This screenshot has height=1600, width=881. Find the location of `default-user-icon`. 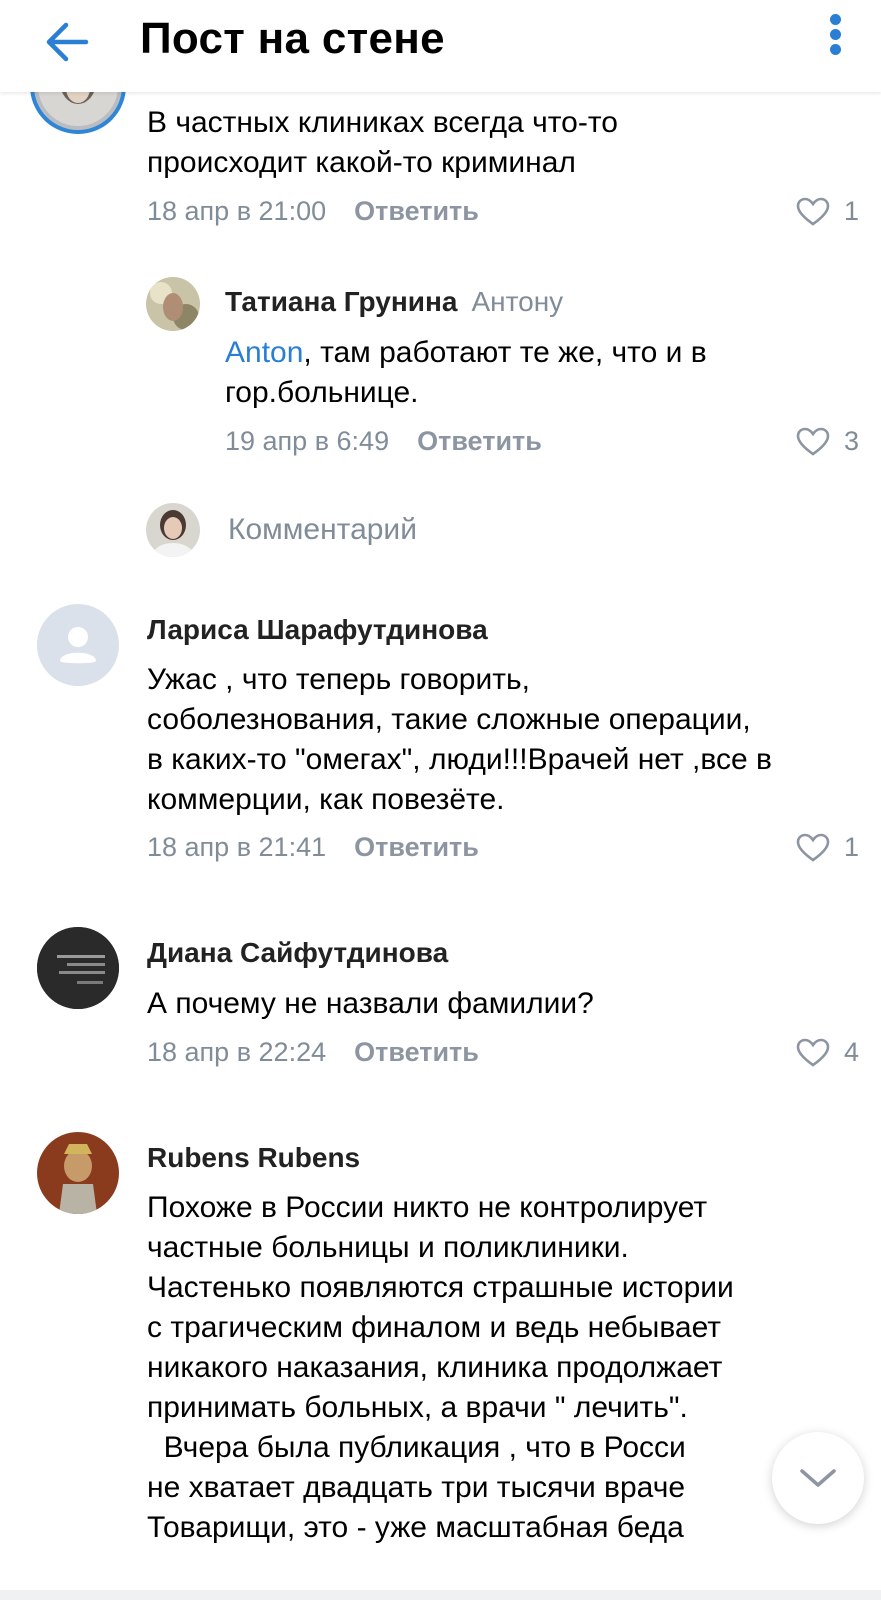

default-user-icon is located at coordinates (78, 645).